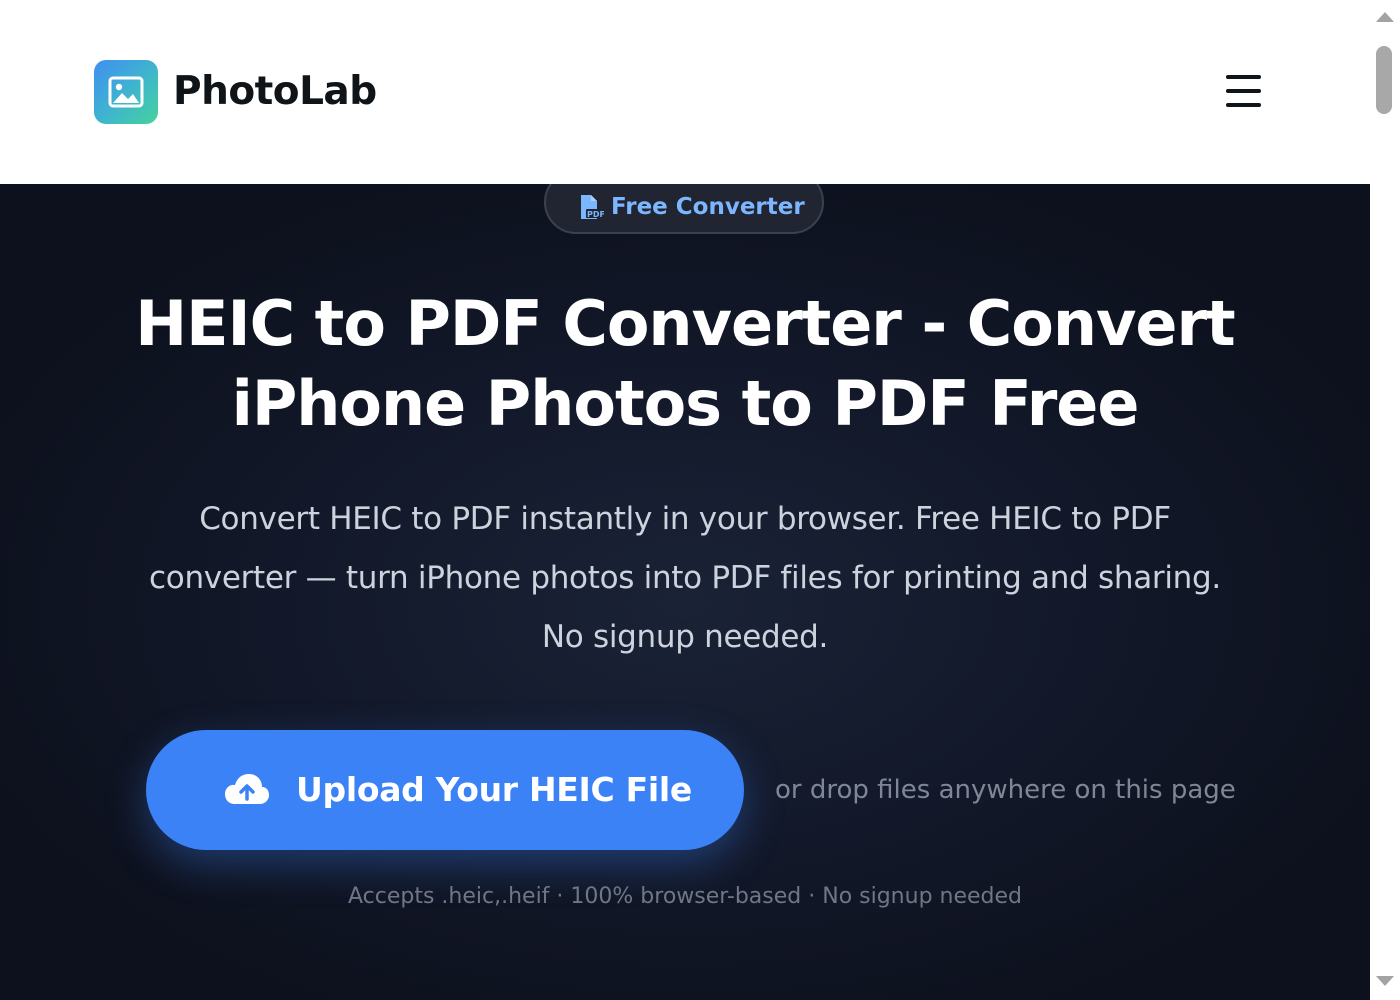 The image size is (1400, 1000). I want to click on free-converter-badge: PDF Free Converter, so click(684, 209).